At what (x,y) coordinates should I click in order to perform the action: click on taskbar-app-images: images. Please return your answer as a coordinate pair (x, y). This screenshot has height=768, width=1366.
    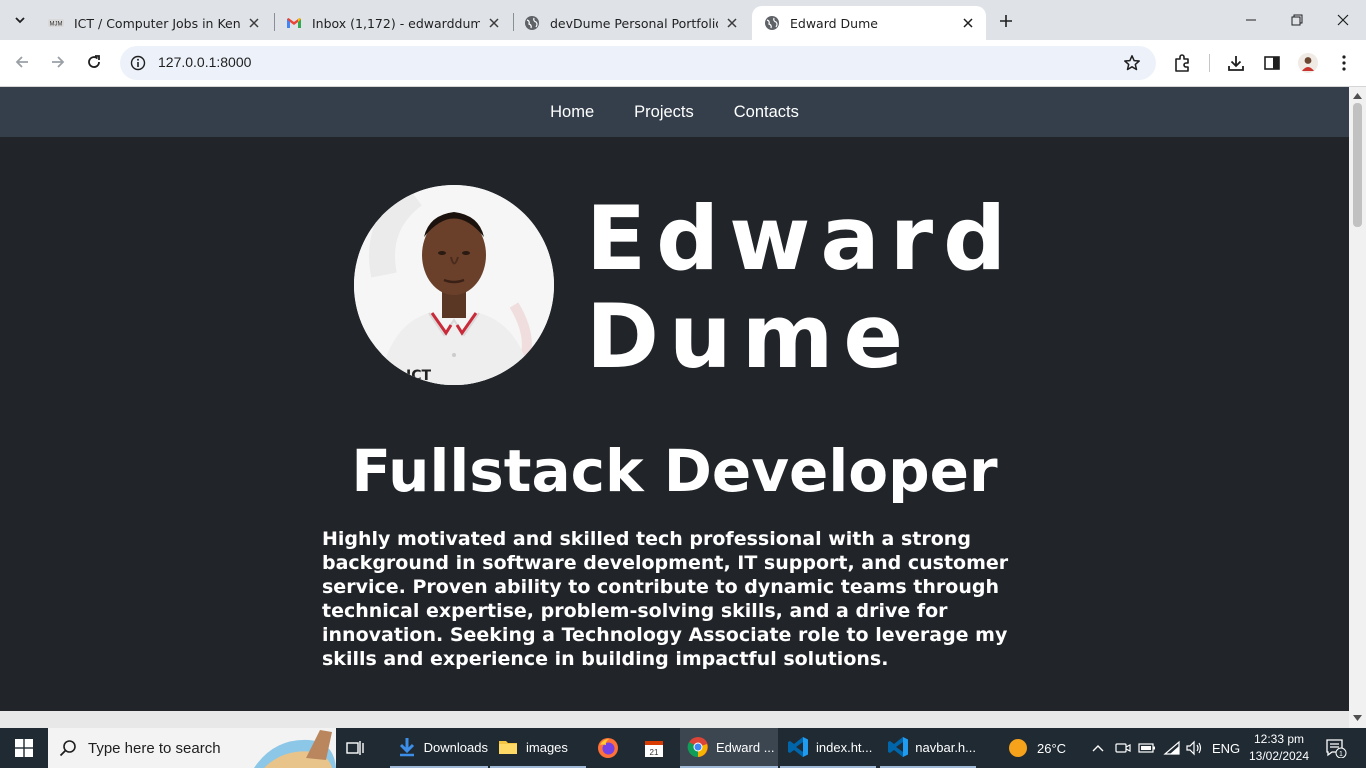
    Looking at the image, I should click on (538, 748).